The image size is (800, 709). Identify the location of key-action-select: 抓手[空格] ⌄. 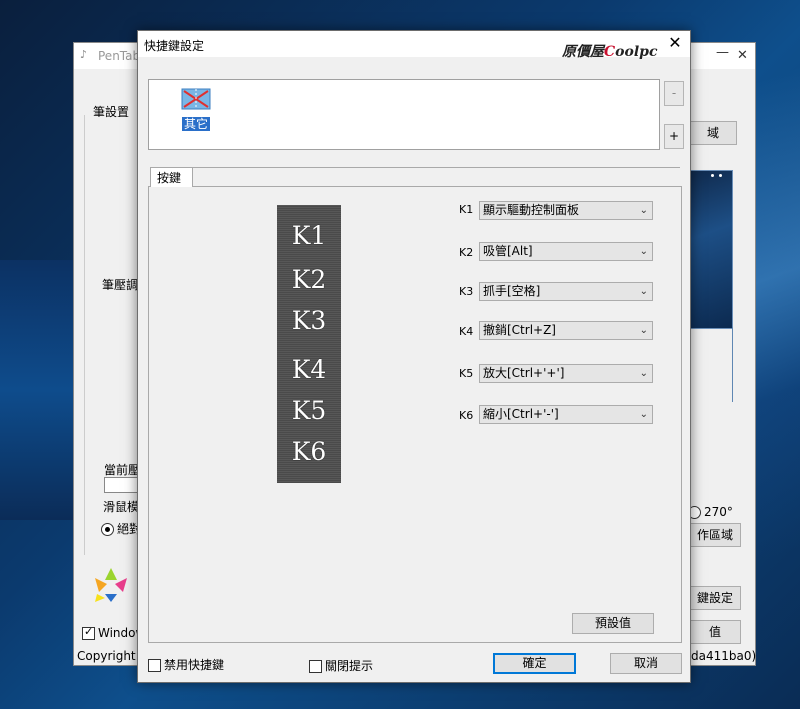
(566, 291).